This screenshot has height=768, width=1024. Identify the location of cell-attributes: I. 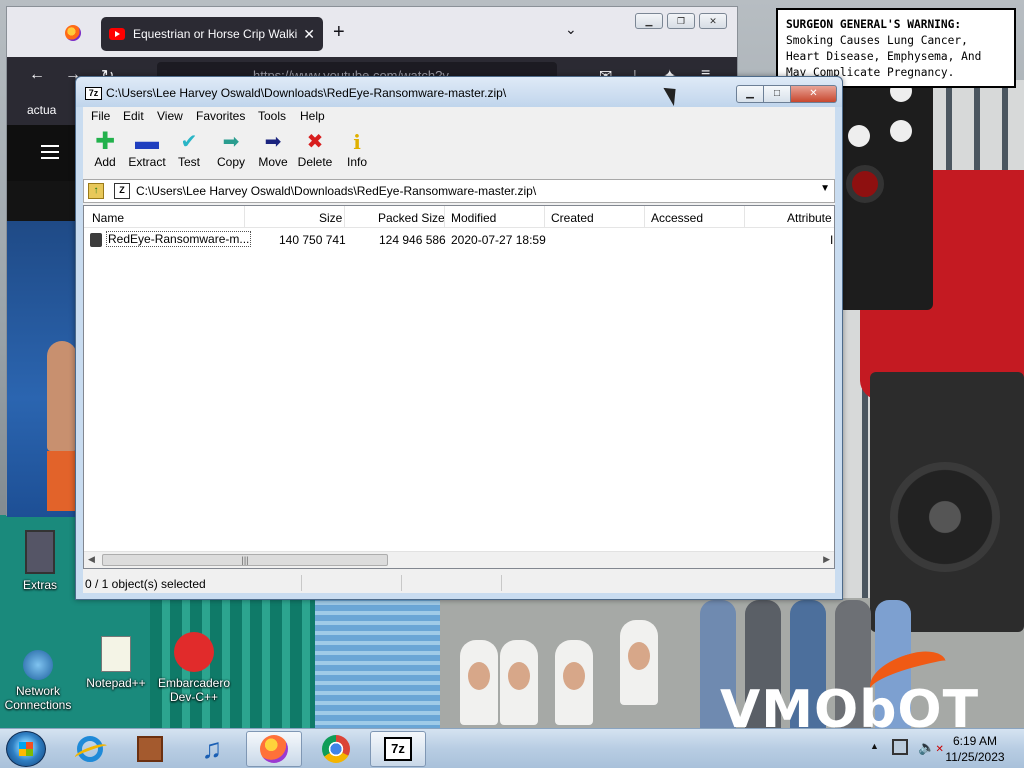
(832, 240).